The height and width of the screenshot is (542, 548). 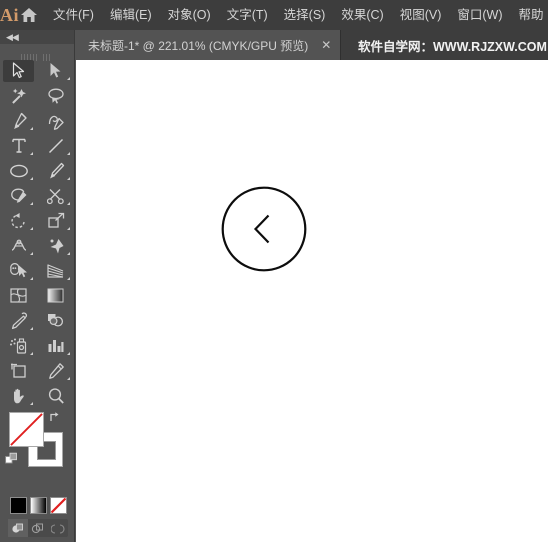 What do you see at coordinates (452, 46) in the screenshot?
I see `watermark-text: 软件自学网：WWW.RJZXW.COM` at bounding box center [452, 46].